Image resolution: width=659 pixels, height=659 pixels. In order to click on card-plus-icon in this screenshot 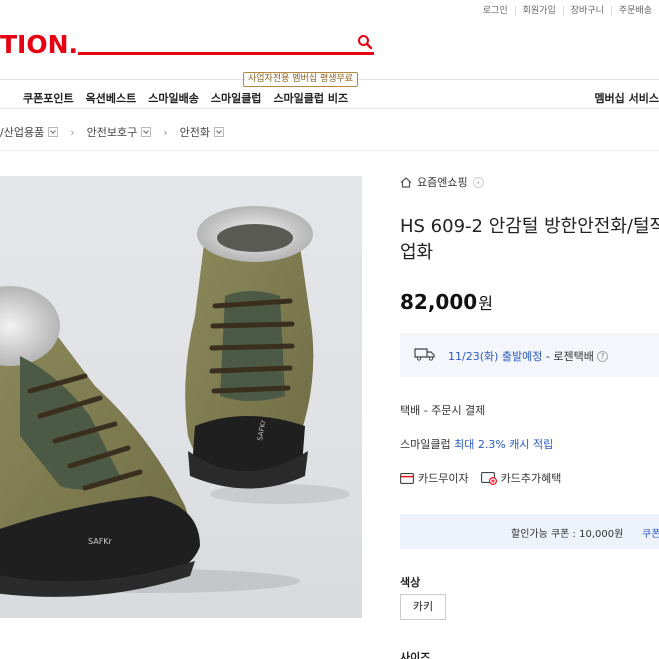, I will do `click(488, 478)`.